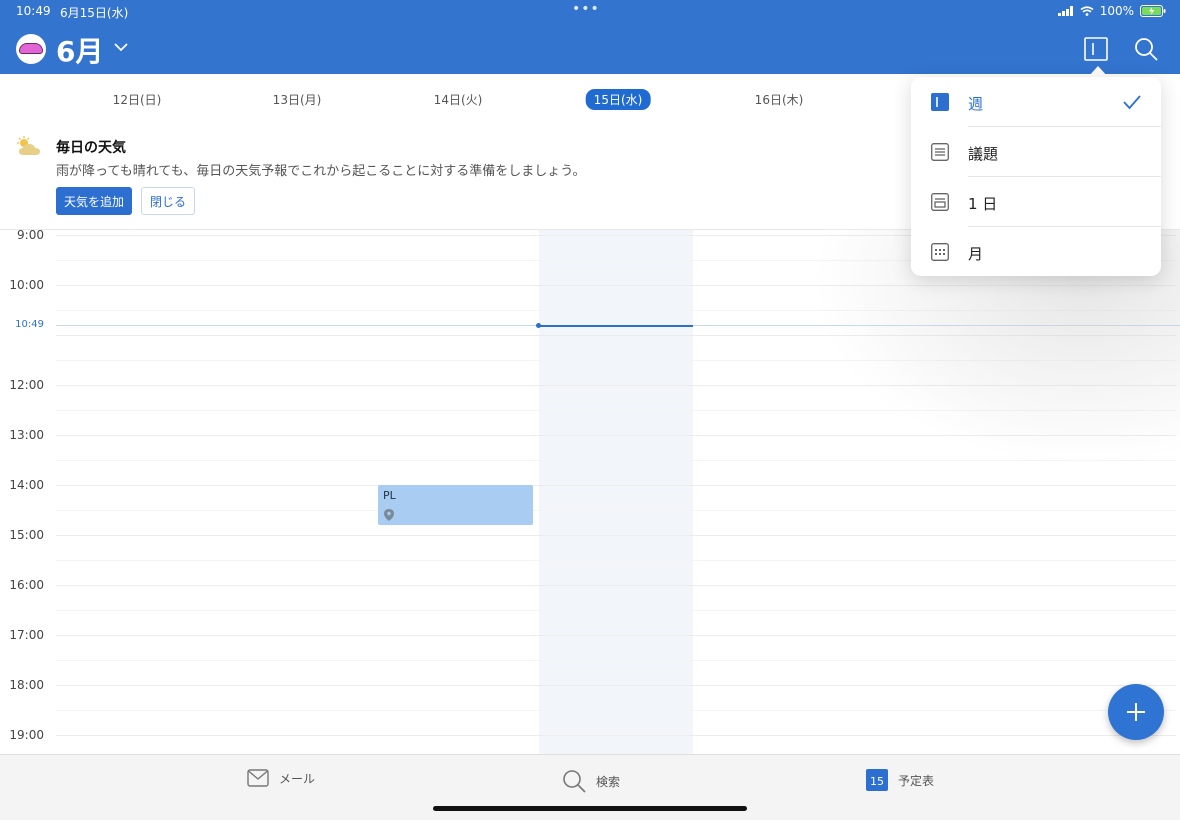 This screenshot has width=1180, height=820. I want to click on battery-percent: 100%, so click(1116, 11).